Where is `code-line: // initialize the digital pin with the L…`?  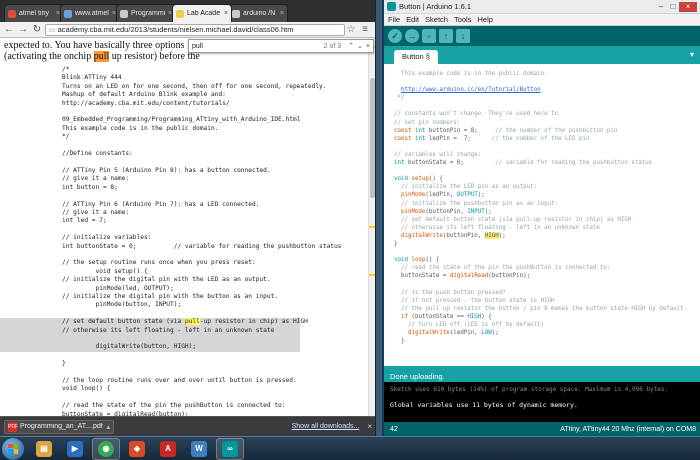 code-line: // initialize the digital pin with the L… is located at coordinates (166, 280).